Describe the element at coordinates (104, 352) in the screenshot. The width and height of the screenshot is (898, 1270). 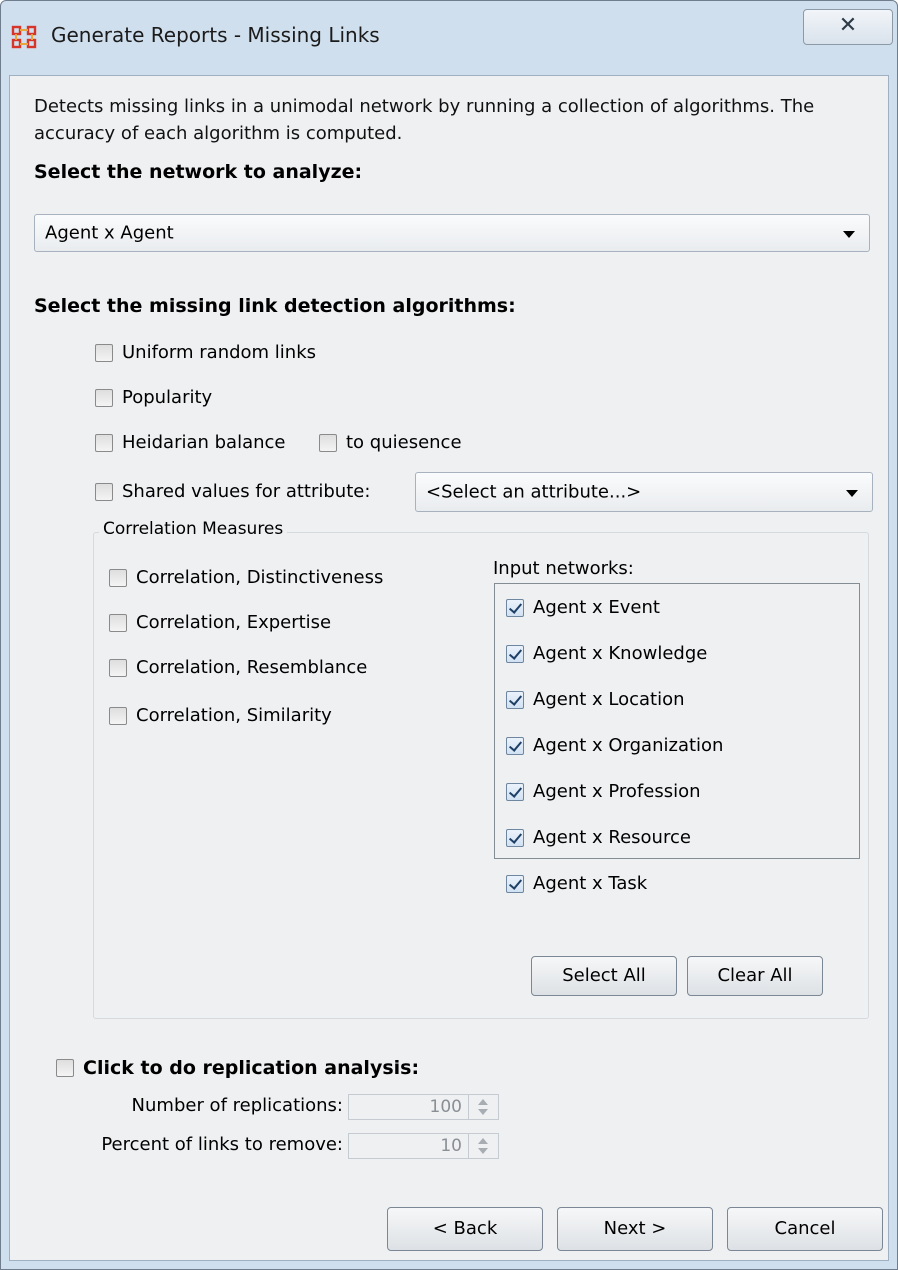
I see `uniform-random-checkbox` at that location.